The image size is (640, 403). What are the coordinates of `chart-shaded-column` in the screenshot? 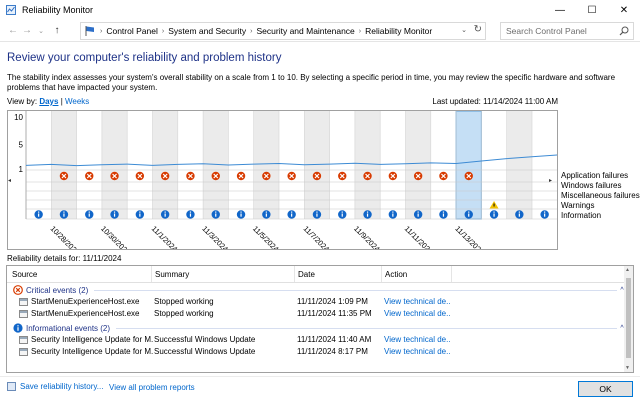 It's located at (367, 165).